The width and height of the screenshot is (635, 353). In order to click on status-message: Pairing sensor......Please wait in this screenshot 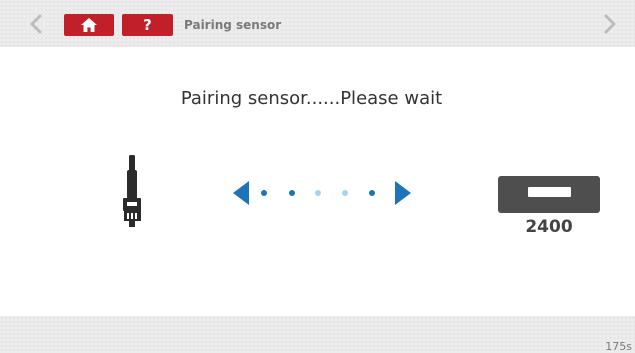, I will do `click(311, 98)`.